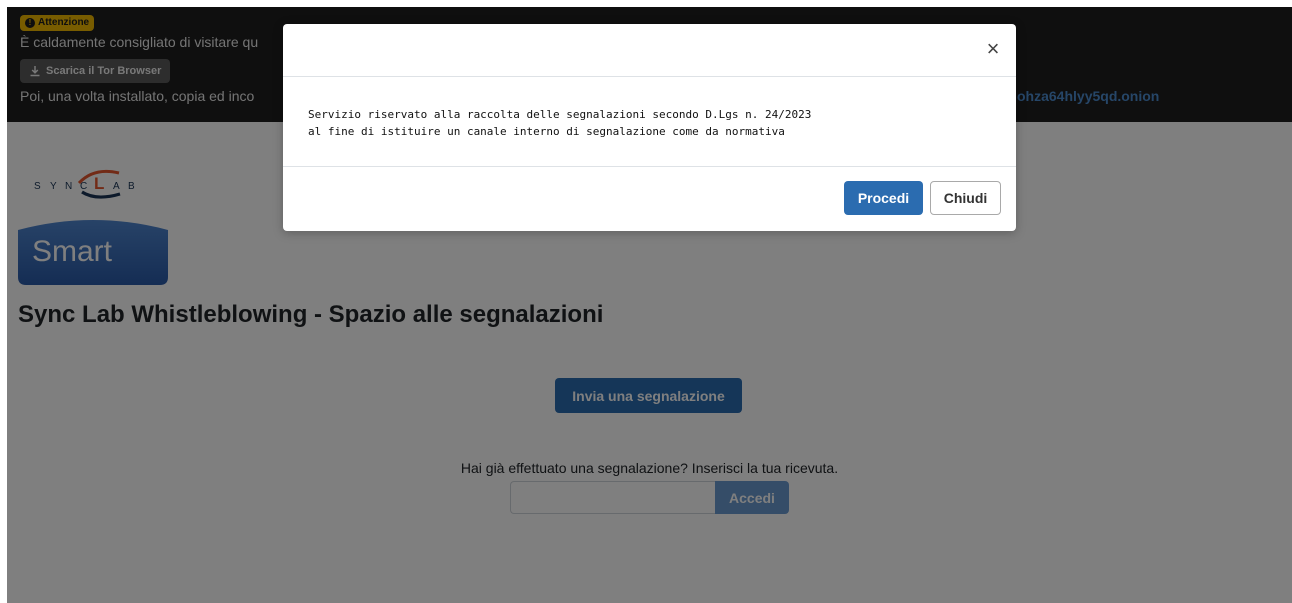  I want to click on close-button: Chiudi, so click(965, 198).